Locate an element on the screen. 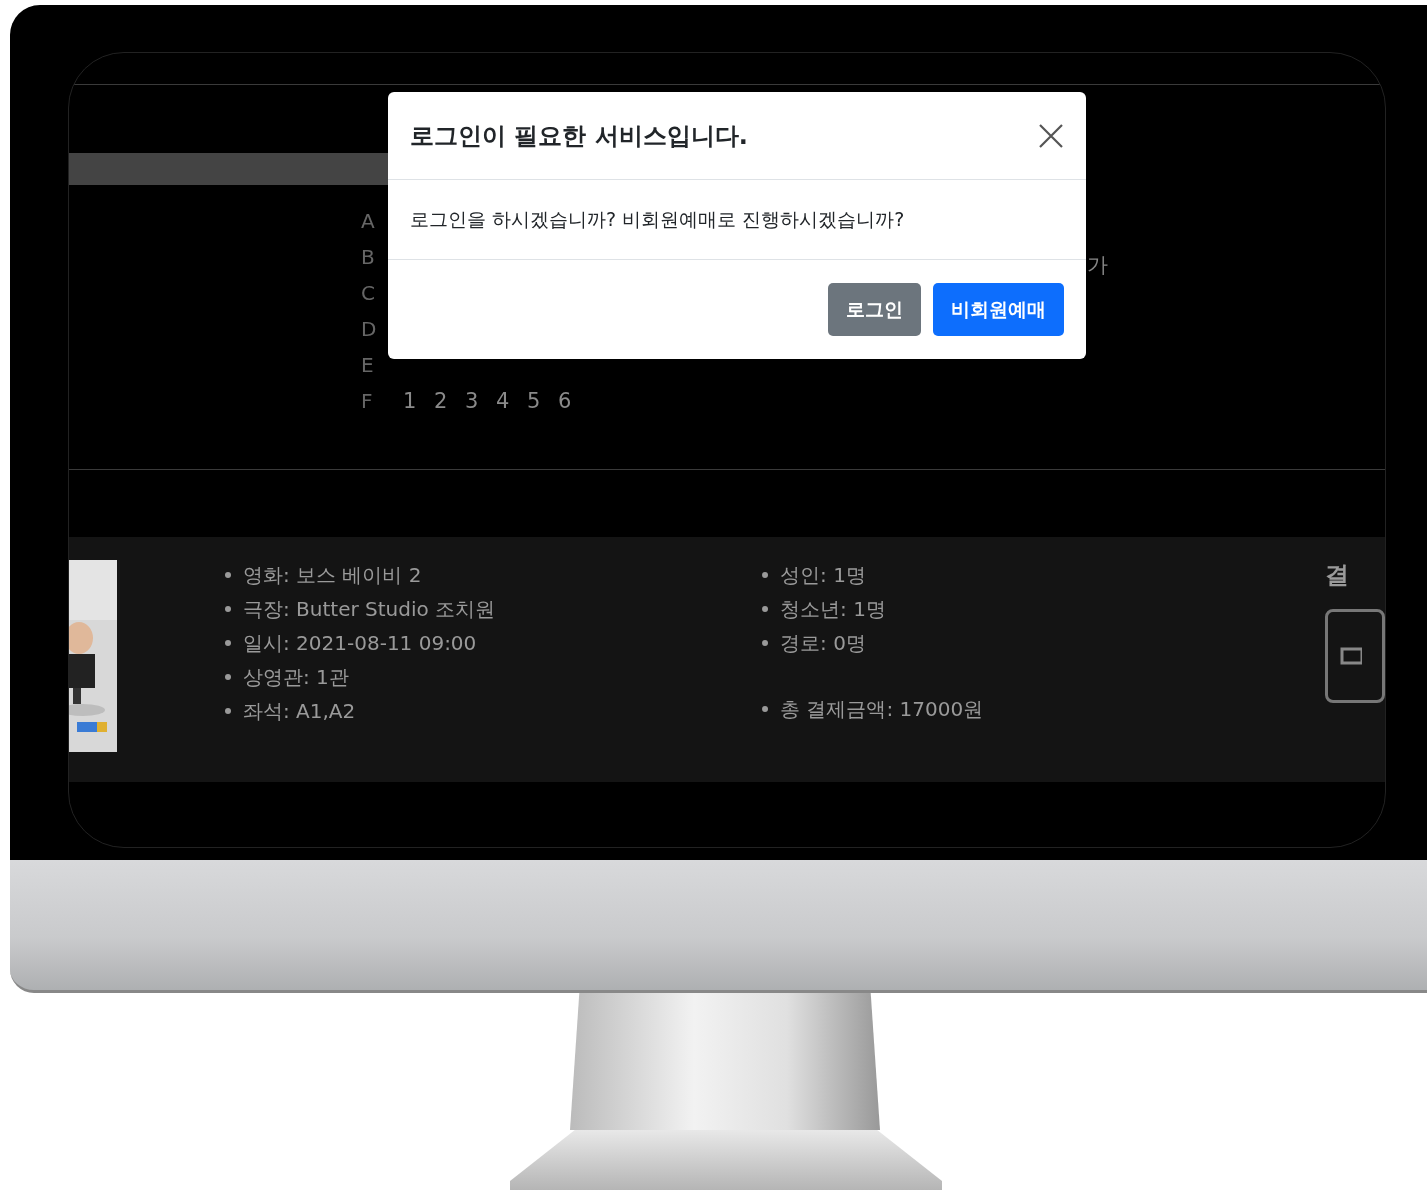  detail-text: 상영관: 1관 is located at coordinates (296, 677).